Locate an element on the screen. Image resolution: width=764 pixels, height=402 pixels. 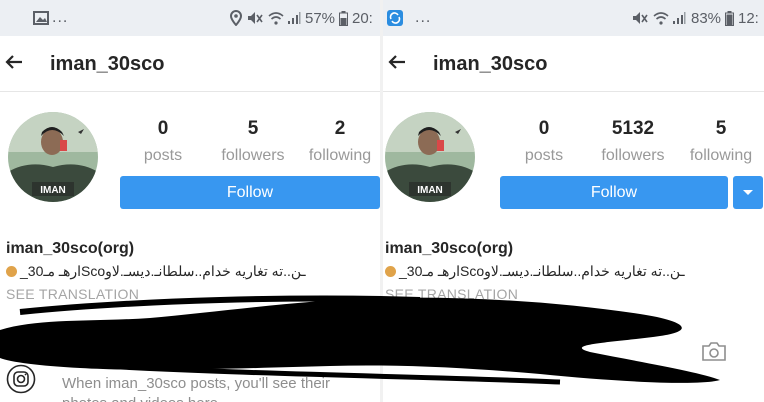
camera-icon is located at coordinates (714, 351).